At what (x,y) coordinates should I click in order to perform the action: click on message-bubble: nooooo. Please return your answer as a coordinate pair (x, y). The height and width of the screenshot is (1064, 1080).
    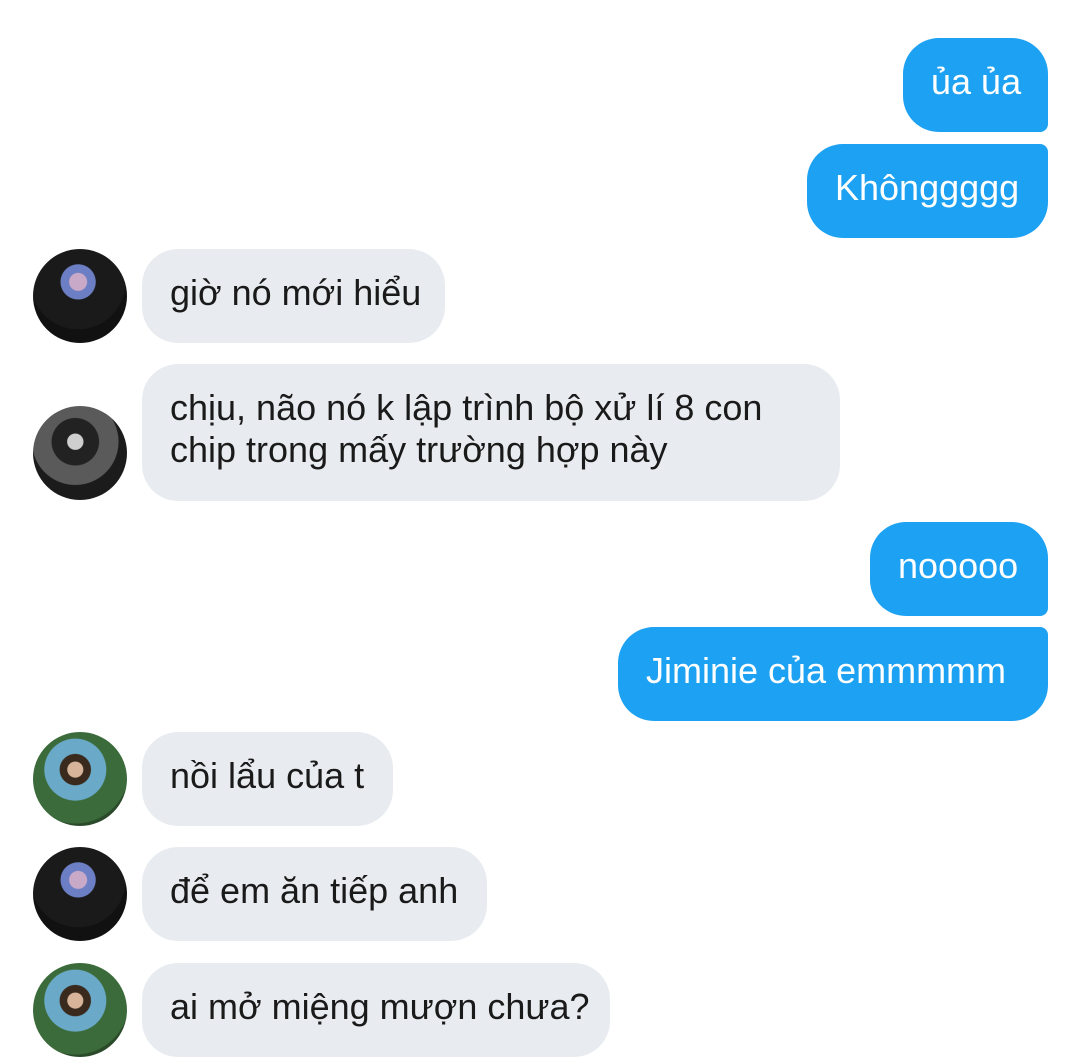
    Looking at the image, I should click on (959, 569).